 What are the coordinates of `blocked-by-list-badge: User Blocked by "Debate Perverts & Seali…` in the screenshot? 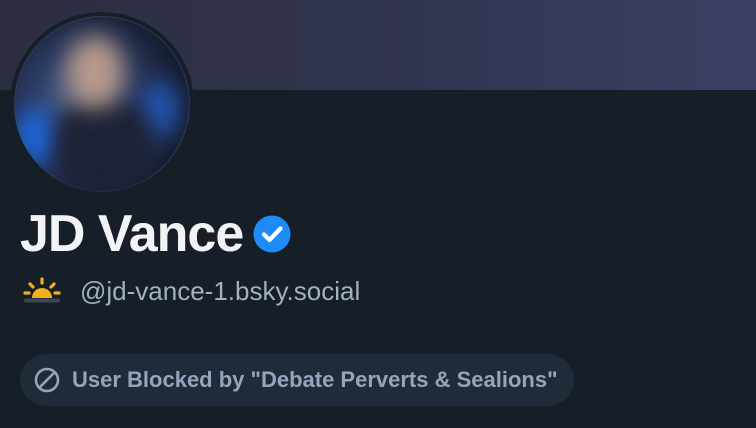 It's located at (297, 380).